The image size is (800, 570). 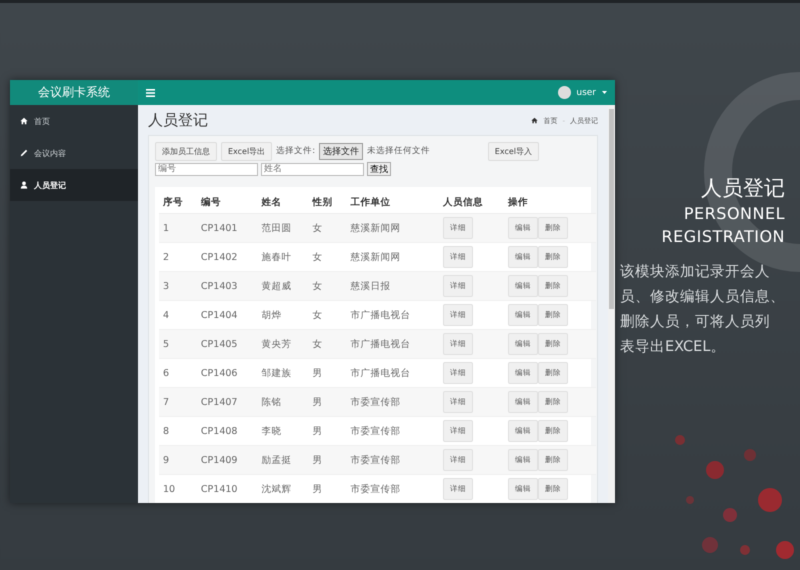 What do you see at coordinates (227, 402) in the screenshot?
I see `table-cell: CP1407` at bounding box center [227, 402].